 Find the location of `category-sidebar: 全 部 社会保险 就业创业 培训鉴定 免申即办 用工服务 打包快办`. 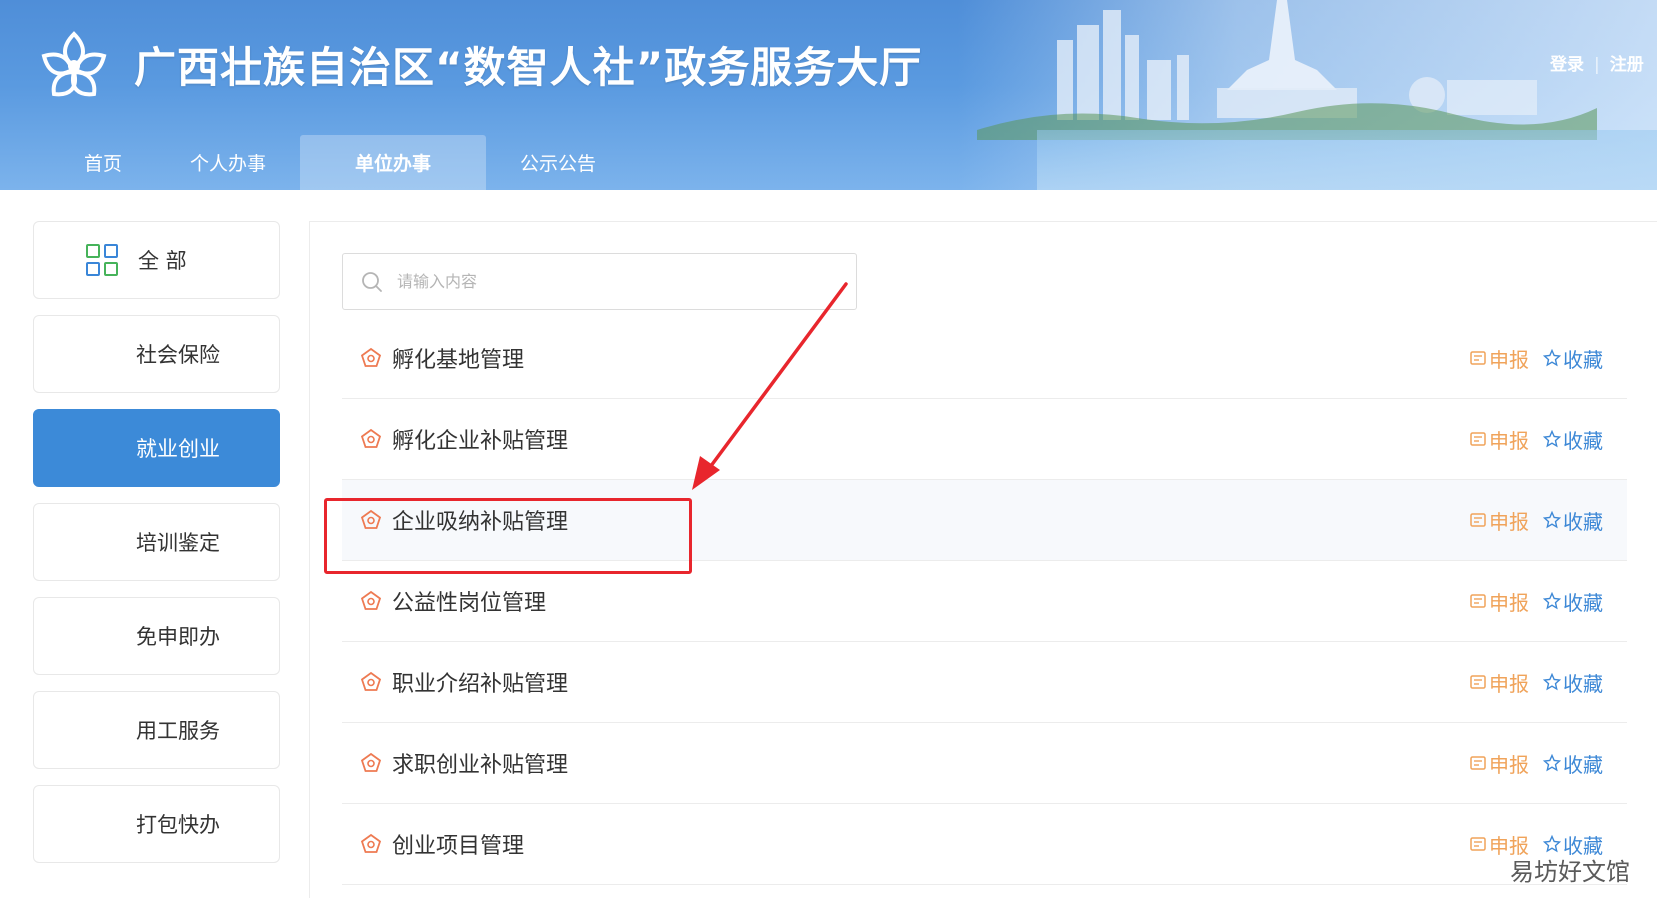

category-sidebar: 全 部 社会保险 就业创业 培训鉴定 免申即办 用工服务 打包快办 is located at coordinates (156, 550).